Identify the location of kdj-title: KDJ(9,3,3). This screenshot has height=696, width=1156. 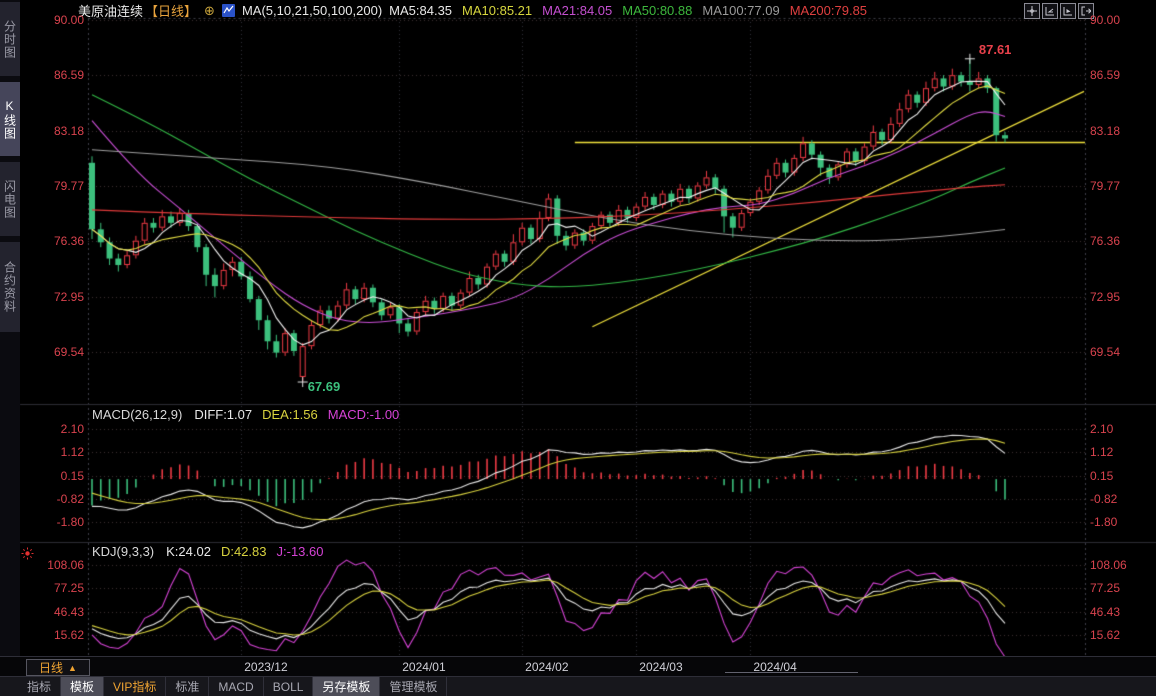
(123, 551).